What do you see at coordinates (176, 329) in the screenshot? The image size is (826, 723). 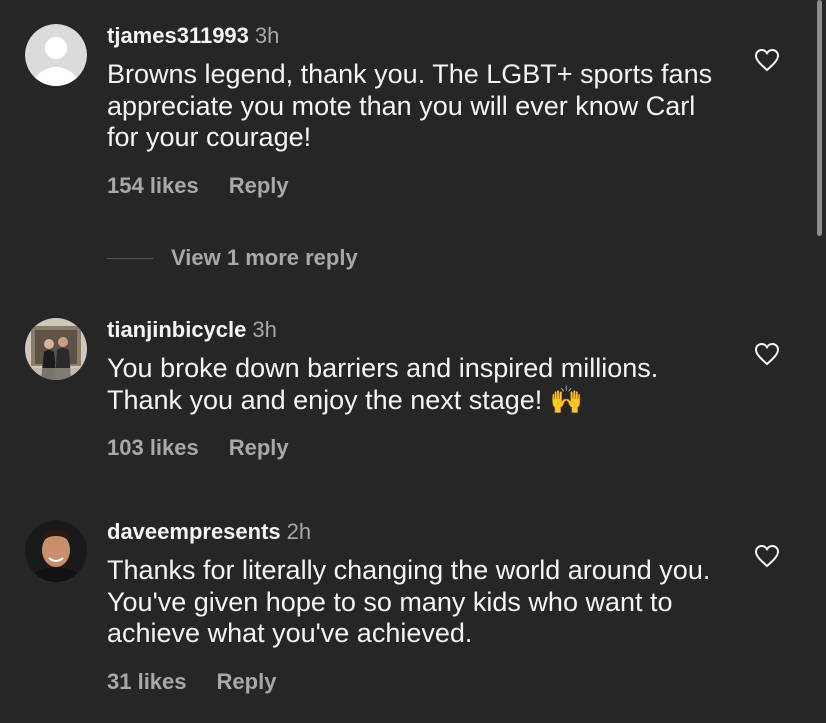 I see `username: tianjinbicycle` at bounding box center [176, 329].